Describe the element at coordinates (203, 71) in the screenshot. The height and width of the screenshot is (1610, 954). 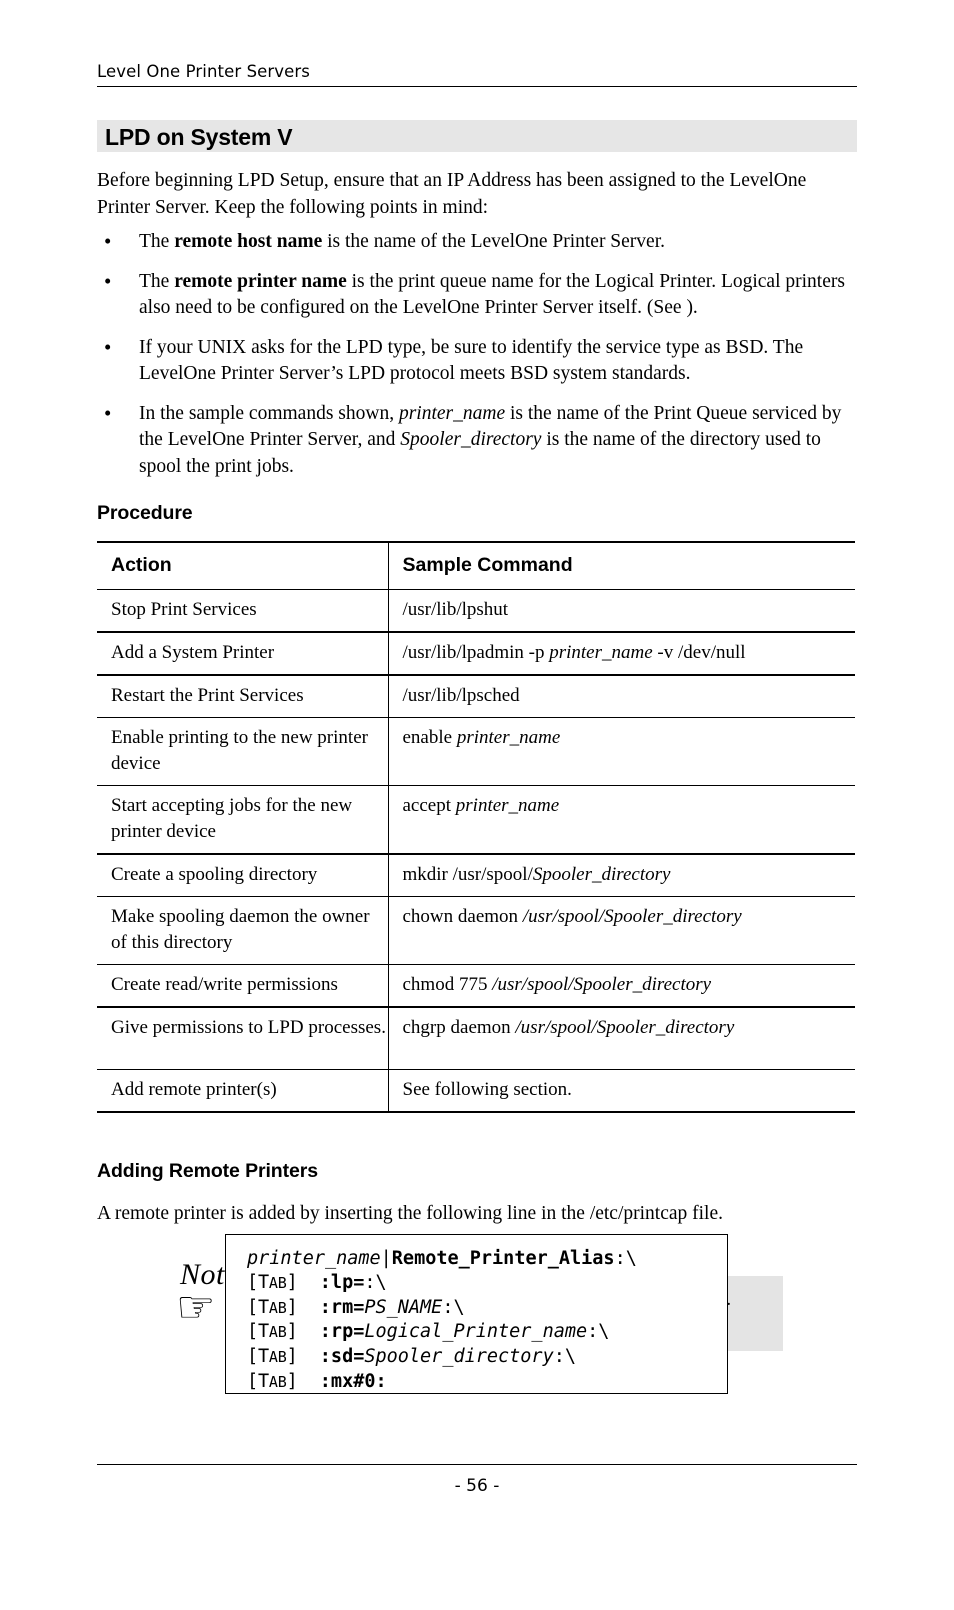
I see `running-header: Level One Printer Servers` at that location.